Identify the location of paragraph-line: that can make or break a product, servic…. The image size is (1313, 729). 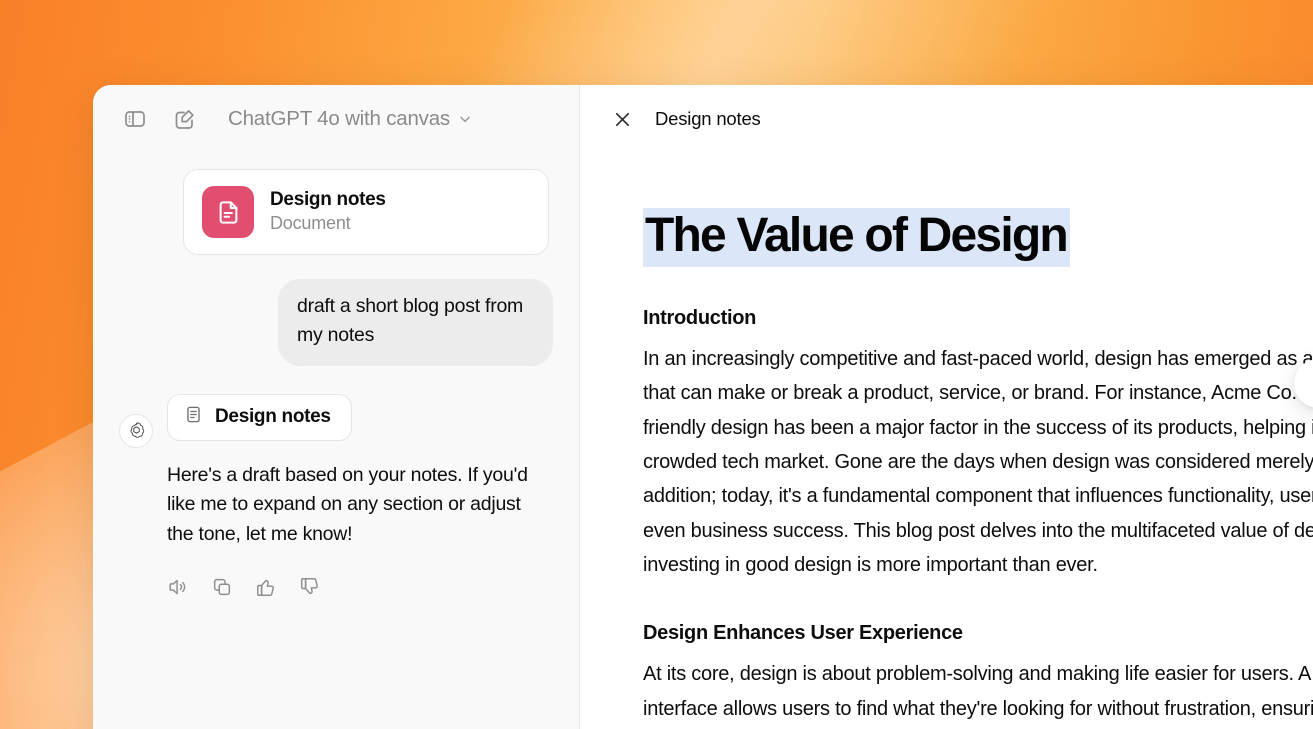
(978, 393).